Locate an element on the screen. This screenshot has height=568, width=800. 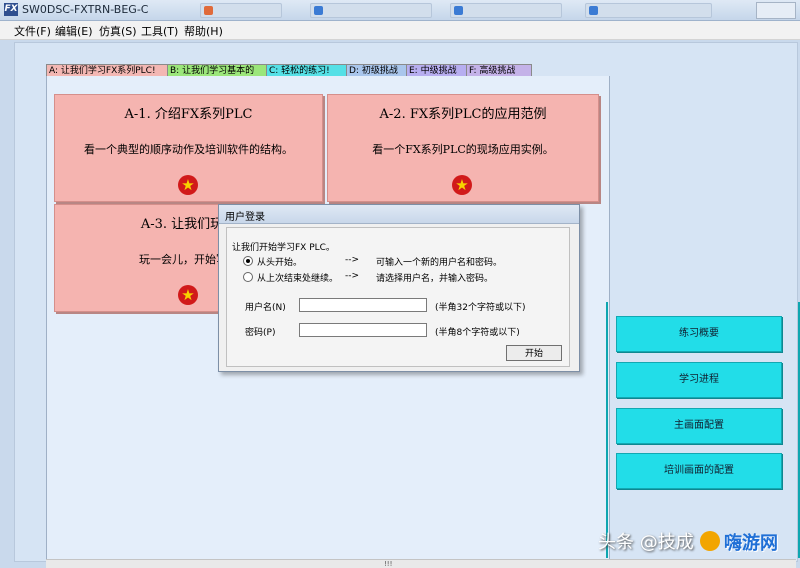
option2-label: 从上次结束处继续。 is located at coordinates (297, 277).